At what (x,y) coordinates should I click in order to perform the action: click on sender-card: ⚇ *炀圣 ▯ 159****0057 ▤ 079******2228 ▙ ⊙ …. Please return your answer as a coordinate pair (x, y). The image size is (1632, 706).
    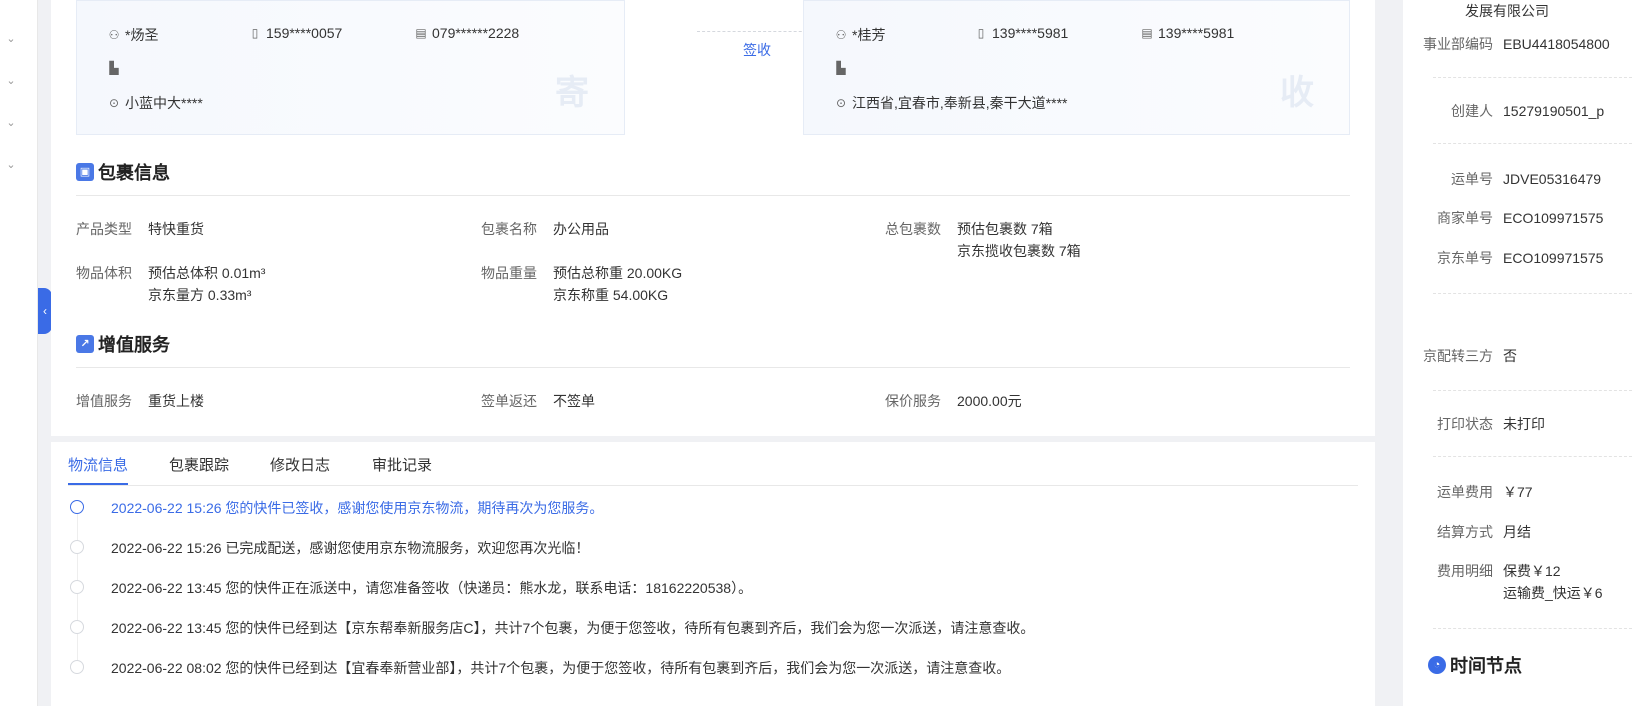
    Looking at the image, I should click on (350, 67).